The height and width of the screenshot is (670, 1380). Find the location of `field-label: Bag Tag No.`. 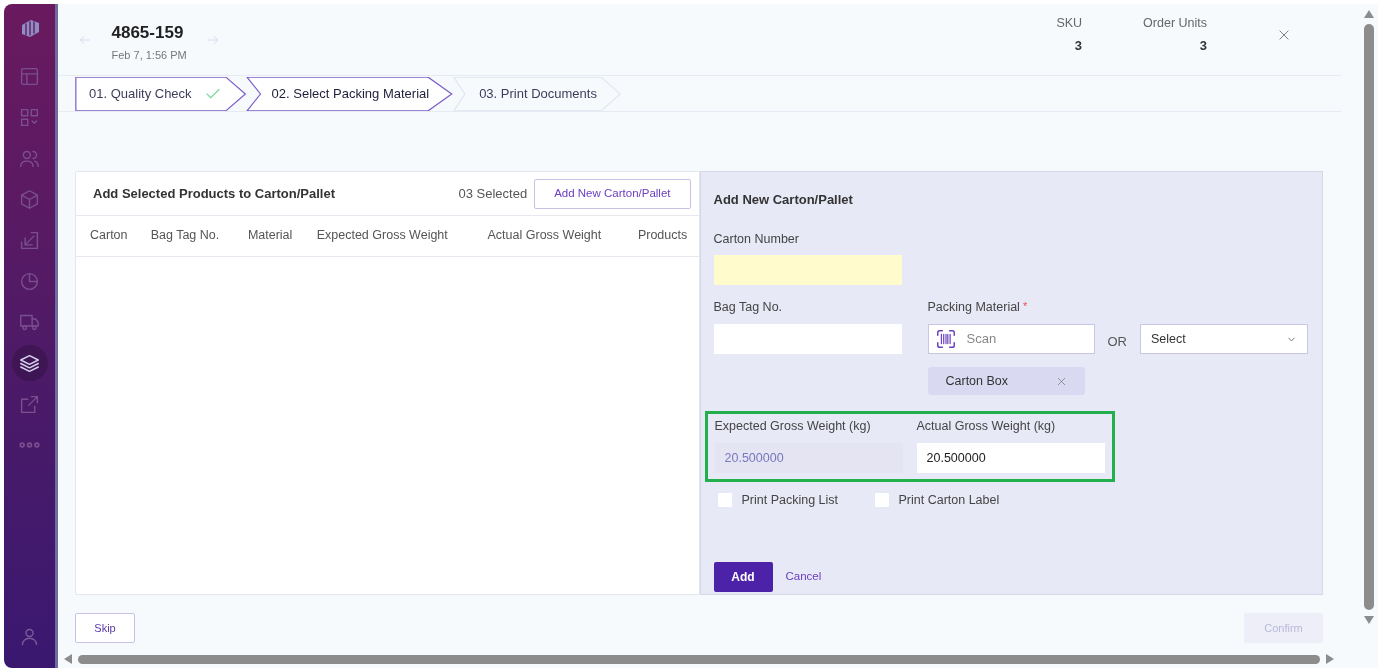

field-label: Bag Tag No. is located at coordinates (748, 308).